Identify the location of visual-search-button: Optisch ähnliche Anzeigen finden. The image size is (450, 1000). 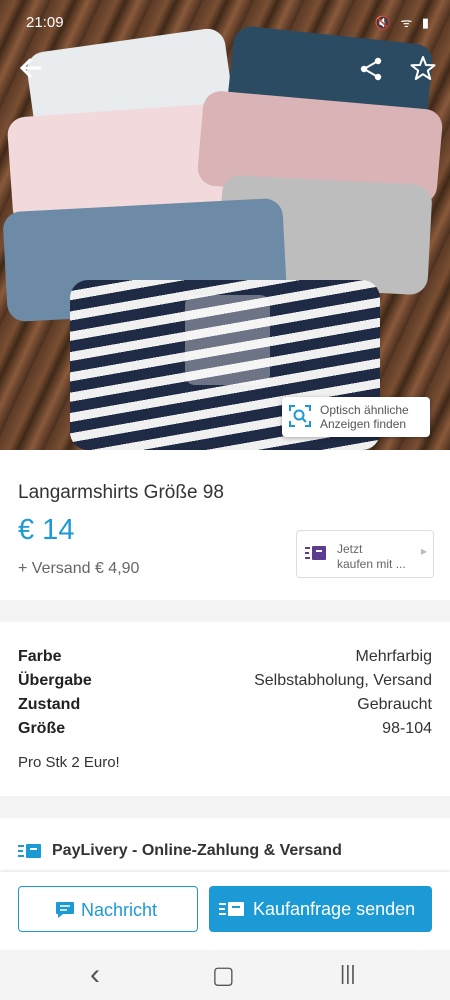
(356, 417).